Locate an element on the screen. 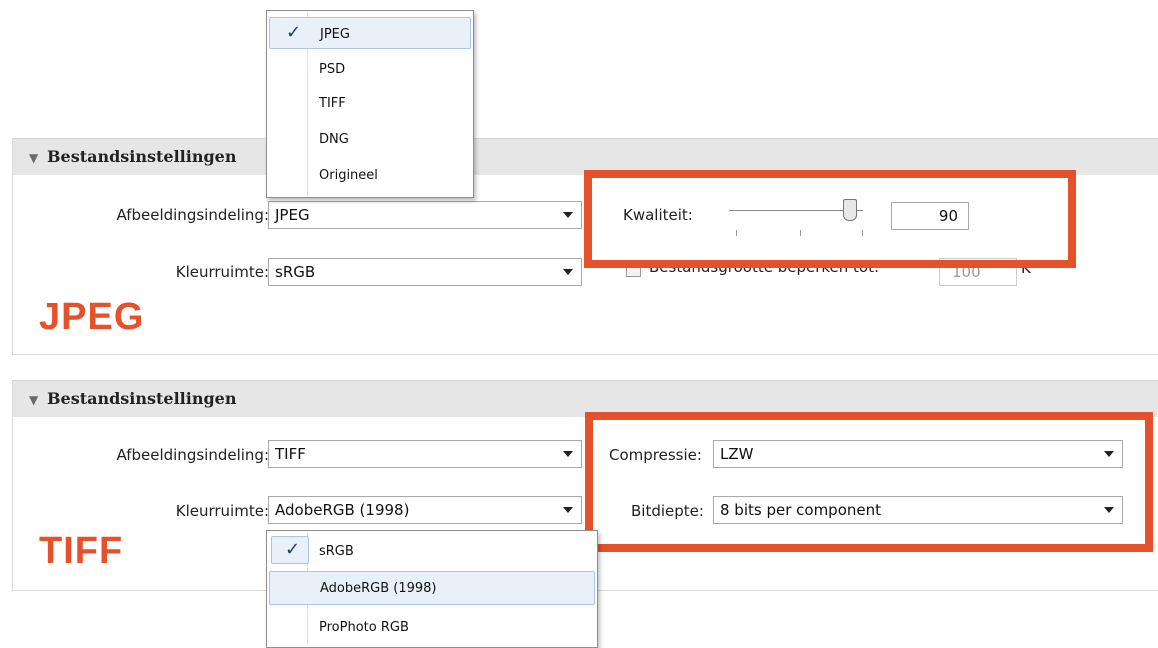 Image resolution: width=1158 pixels, height=648 pixels. menu-item-label: TIFF is located at coordinates (332, 103).